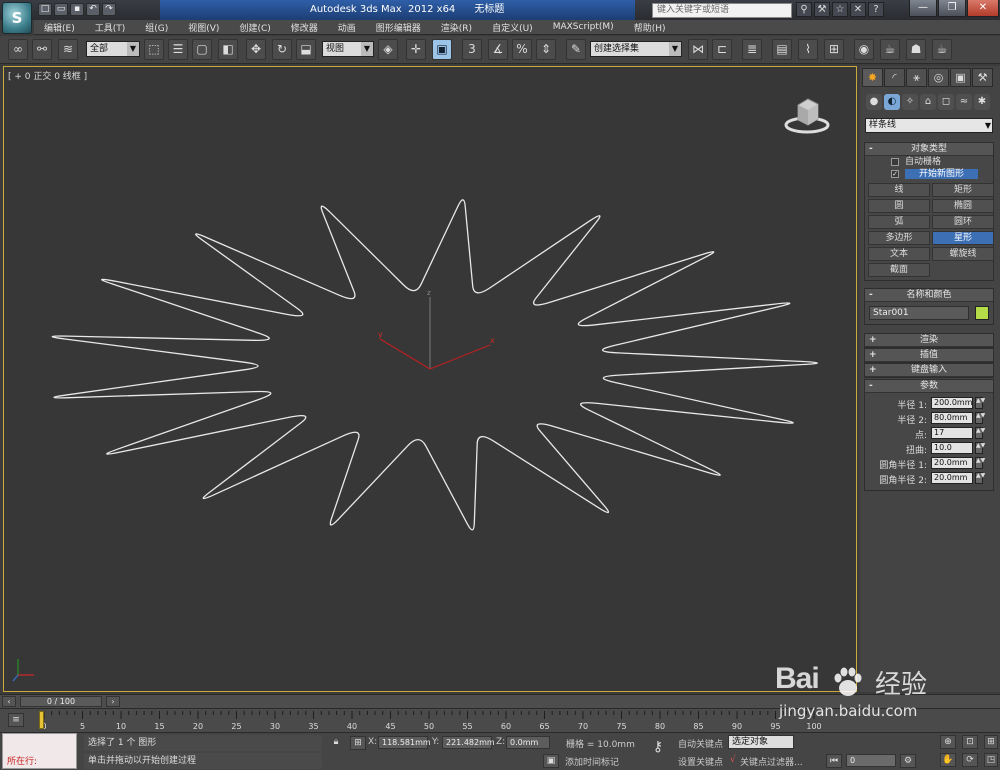 This screenshot has height=770, width=1000. Describe the element at coordinates (348, 49) in the screenshot. I see `reference-coord-dropdown: 视图 ▼` at that location.